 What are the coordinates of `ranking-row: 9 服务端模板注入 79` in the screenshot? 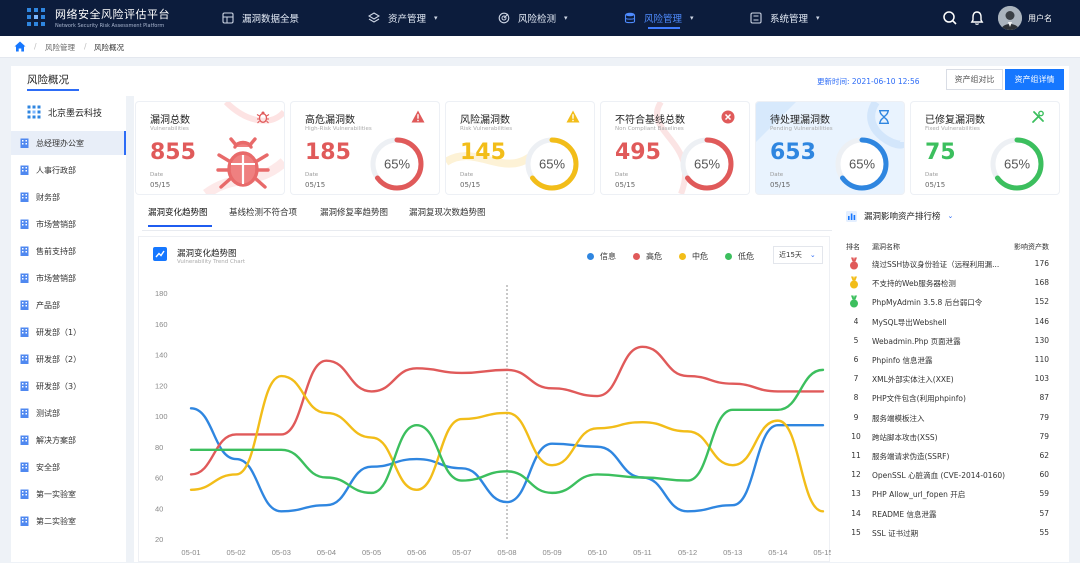 It's located at (951, 419).